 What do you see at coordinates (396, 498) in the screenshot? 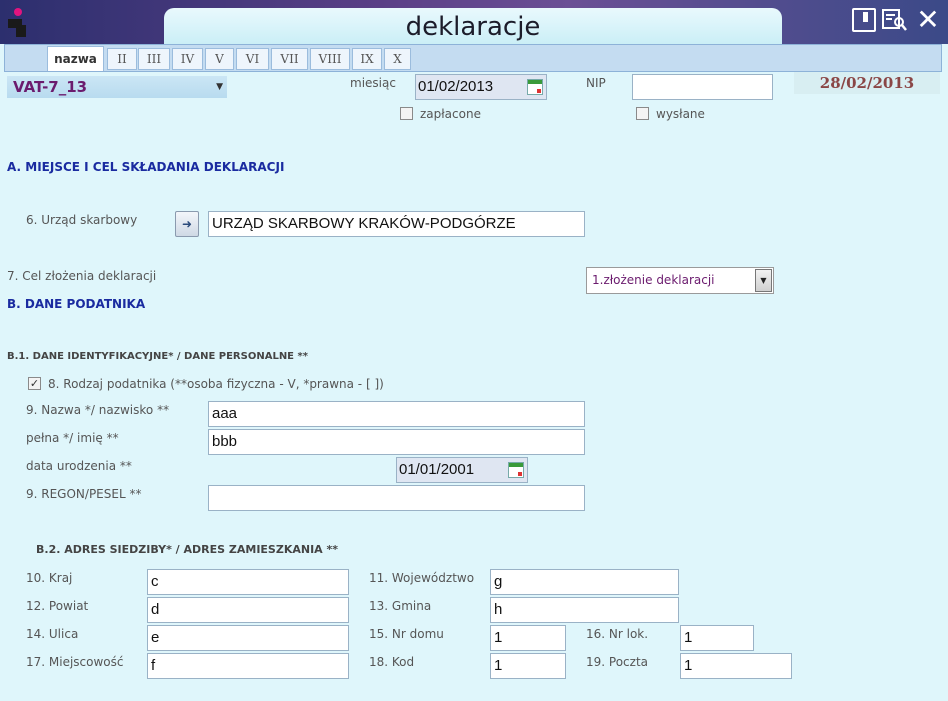
I see `regon-input` at bounding box center [396, 498].